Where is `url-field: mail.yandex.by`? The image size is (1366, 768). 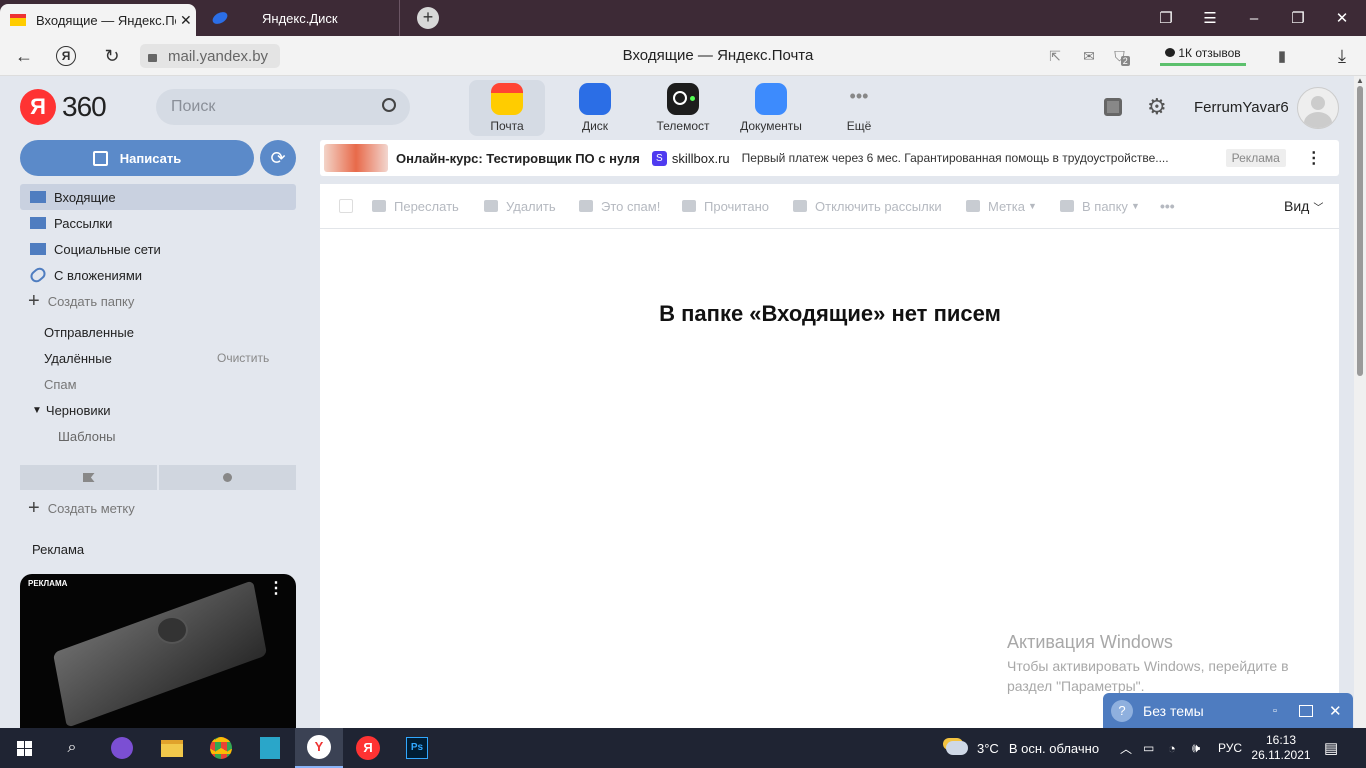 url-field: mail.yandex.by is located at coordinates (210, 56).